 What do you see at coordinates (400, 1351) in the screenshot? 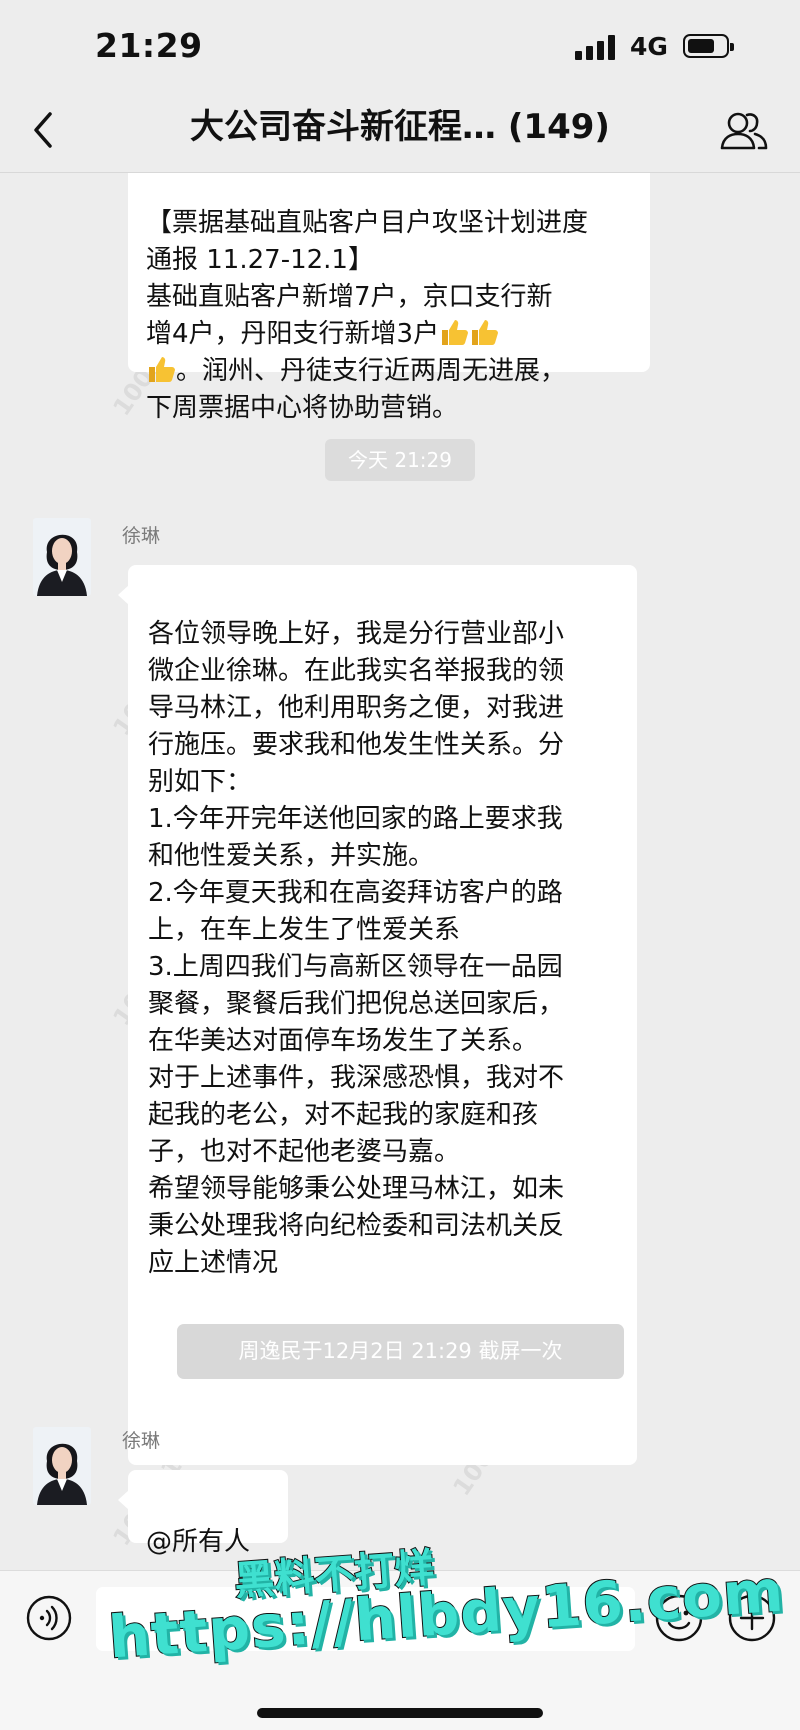
I see `screenshot-notice: 周逸民于12月2日 21:29 截屏一次` at bounding box center [400, 1351].